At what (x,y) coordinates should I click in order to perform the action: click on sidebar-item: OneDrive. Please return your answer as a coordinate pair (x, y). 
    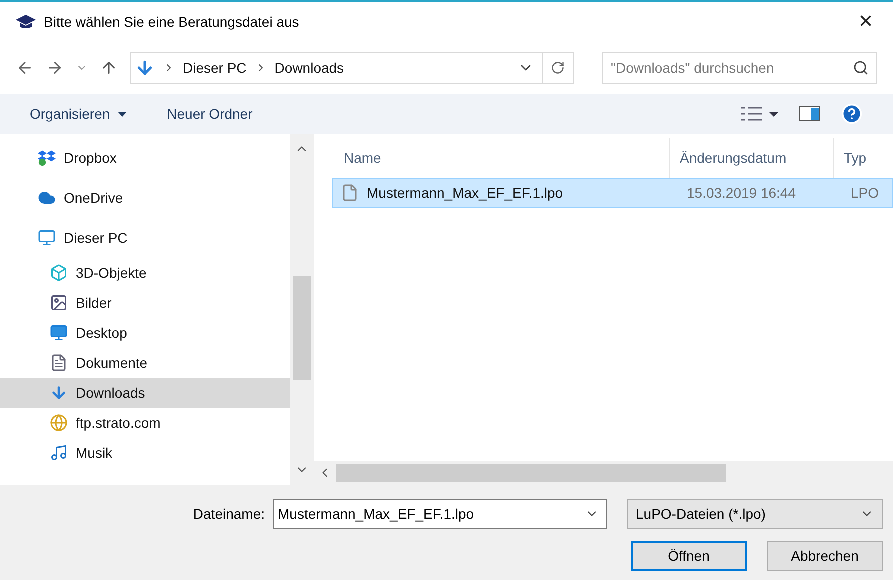
    Looking at the image, I should click on (145, 198).